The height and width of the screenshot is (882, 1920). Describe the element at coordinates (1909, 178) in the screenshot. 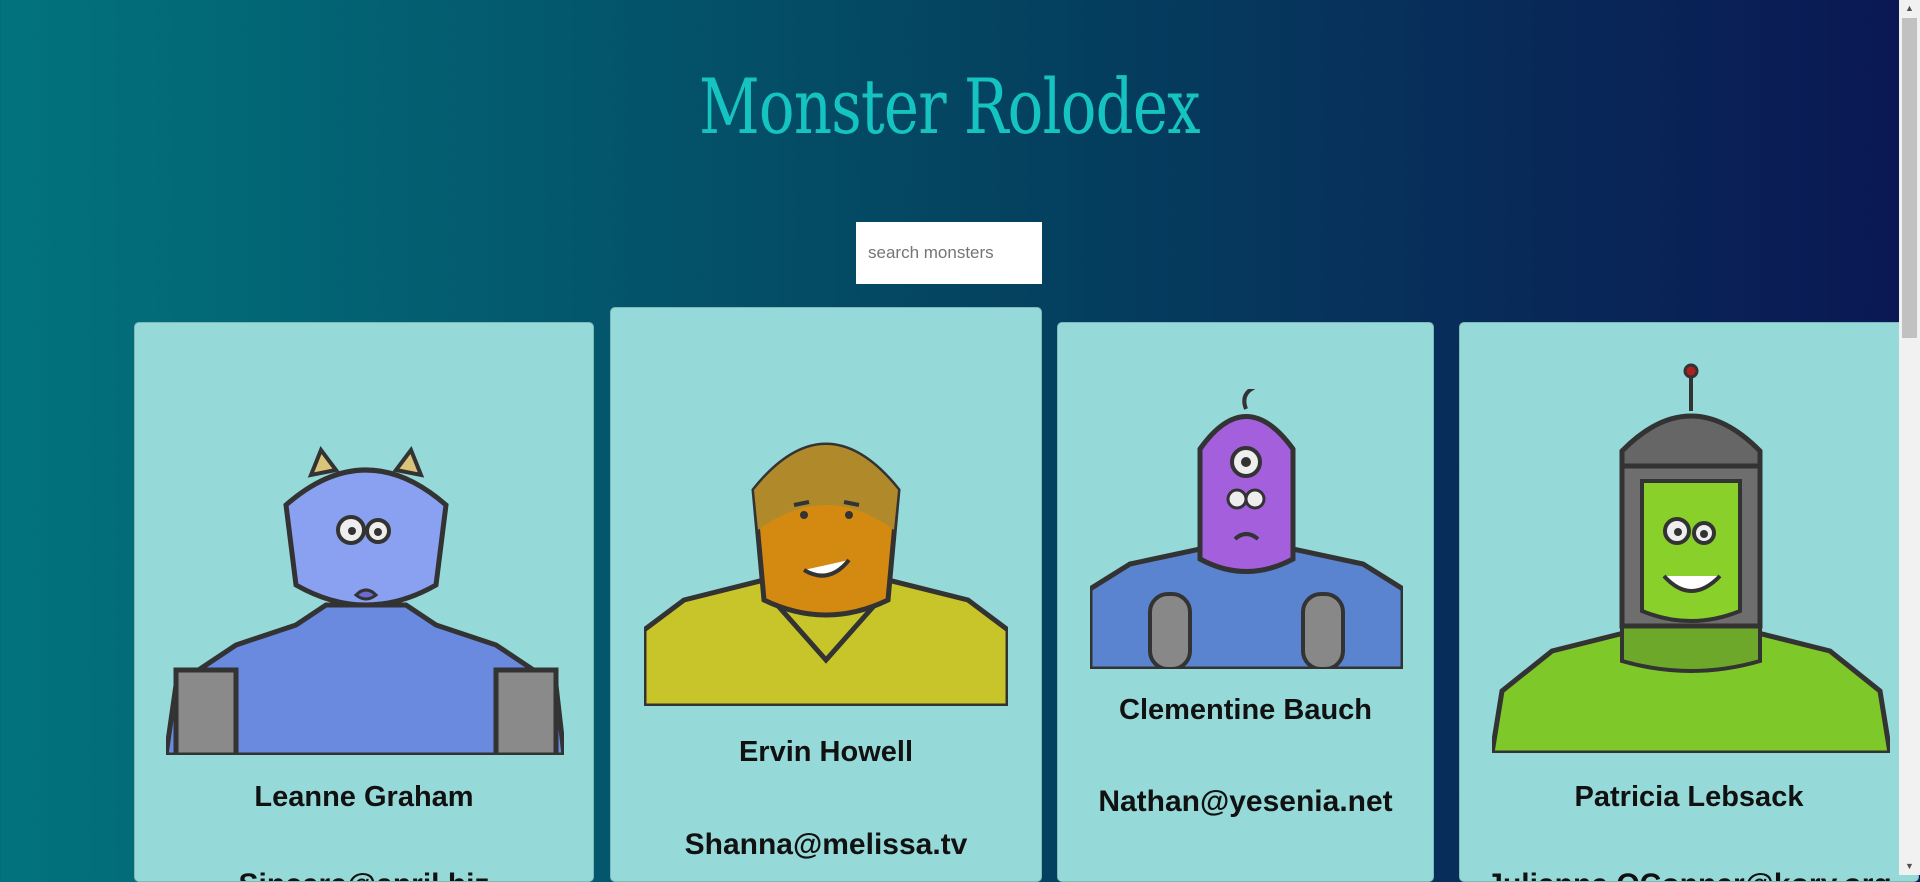

I see `scroll-thumb` at that location.